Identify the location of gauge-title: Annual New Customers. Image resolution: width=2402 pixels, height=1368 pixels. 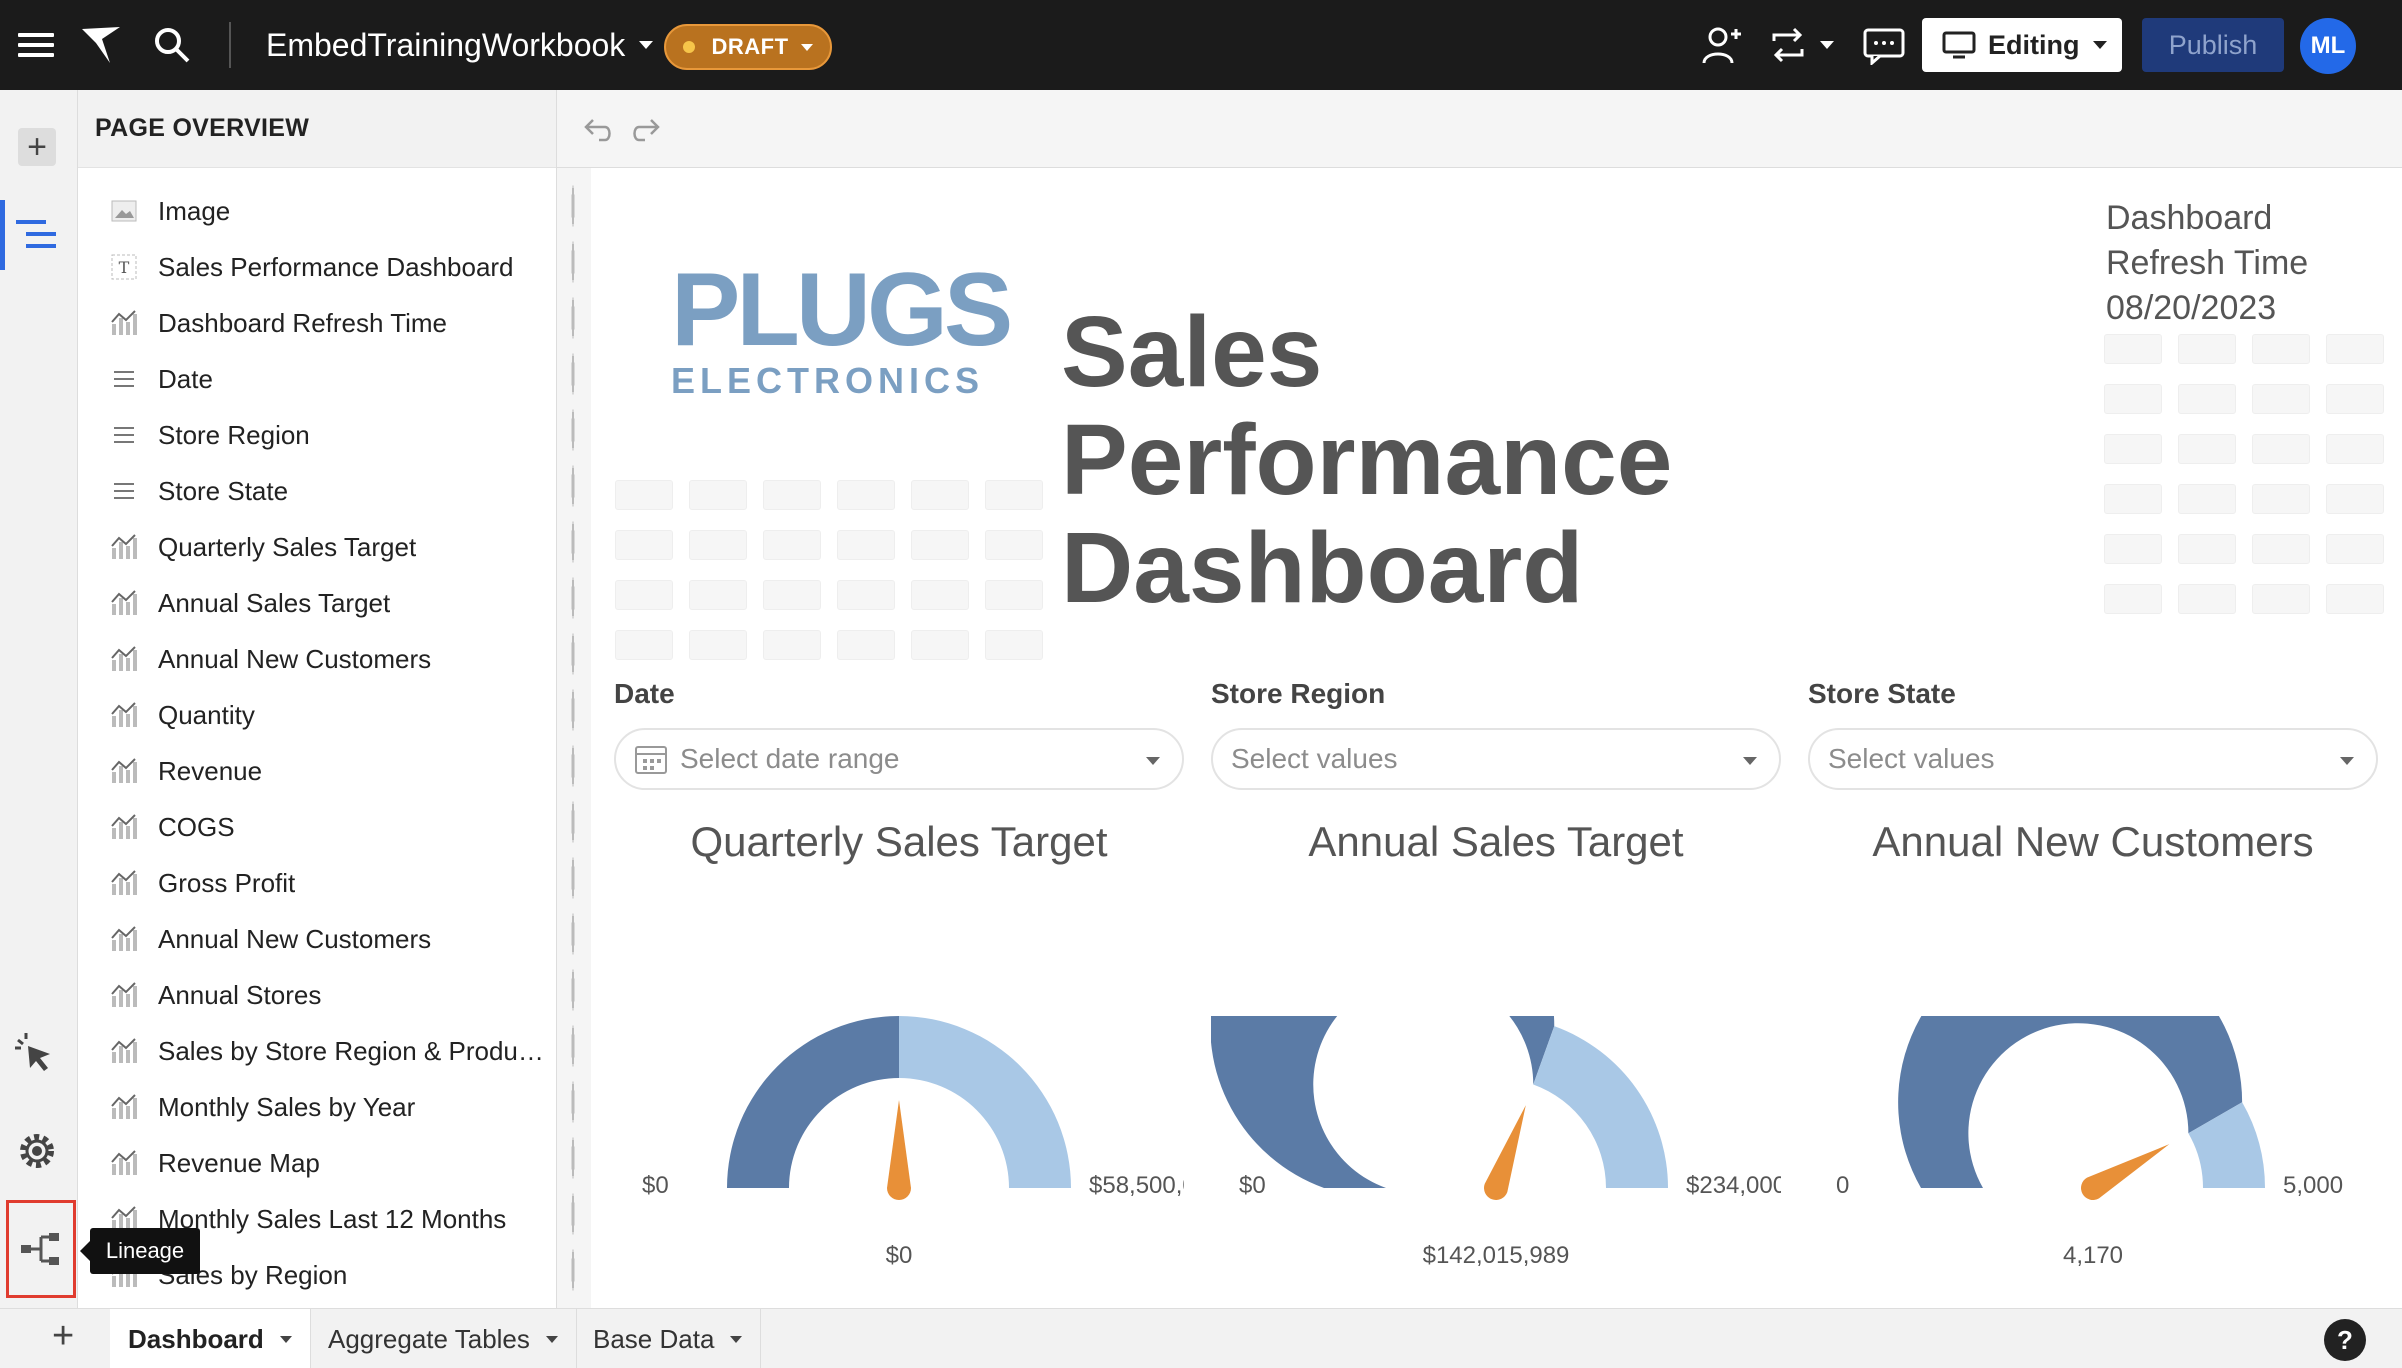
(2093, 841).